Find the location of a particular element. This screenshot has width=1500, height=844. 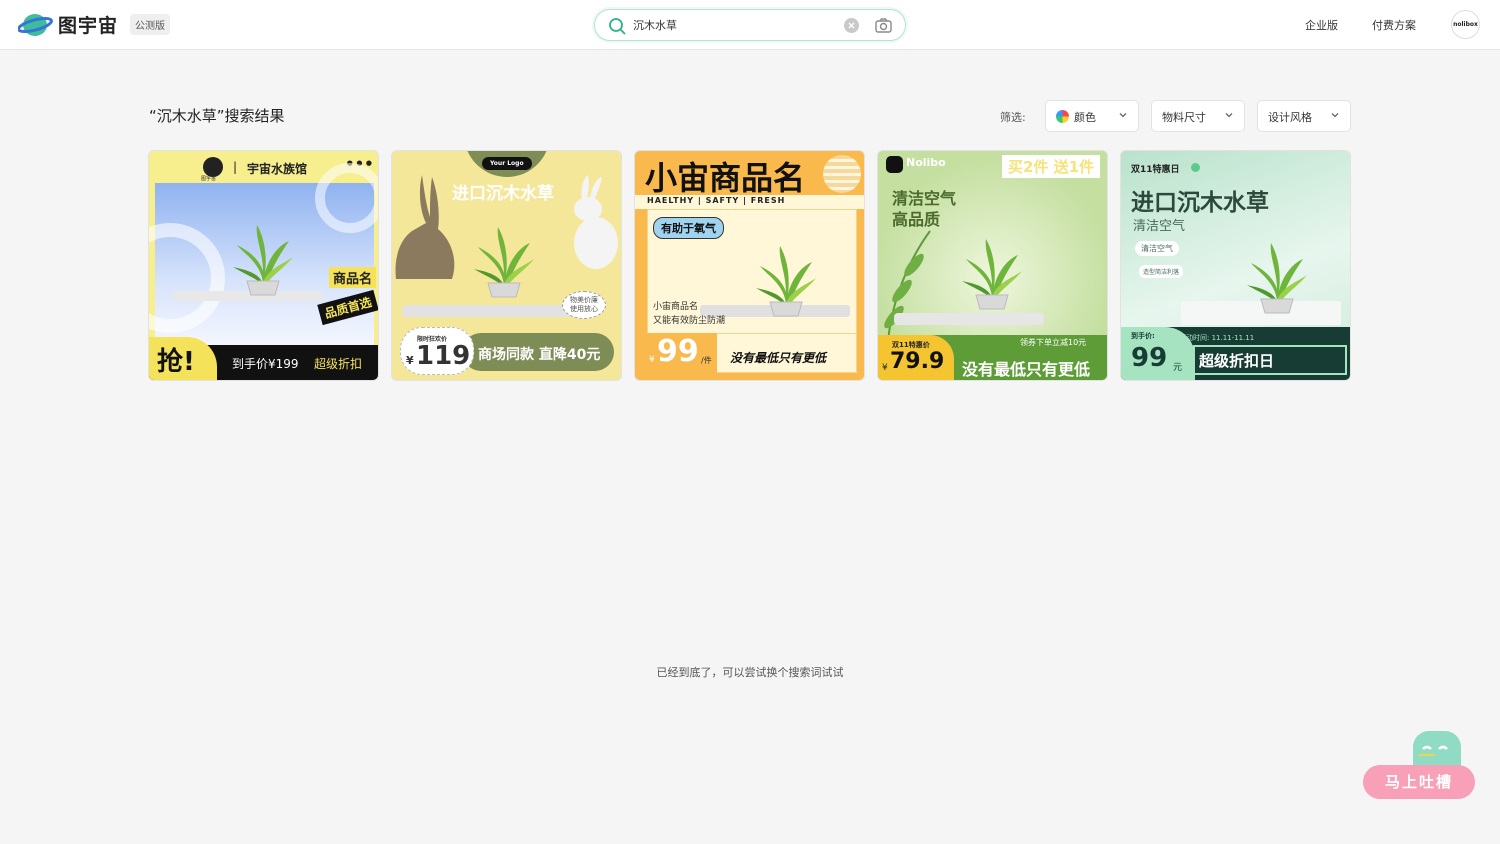

style-filter-label: 设计风格 is located at coordinates (1290, 117).